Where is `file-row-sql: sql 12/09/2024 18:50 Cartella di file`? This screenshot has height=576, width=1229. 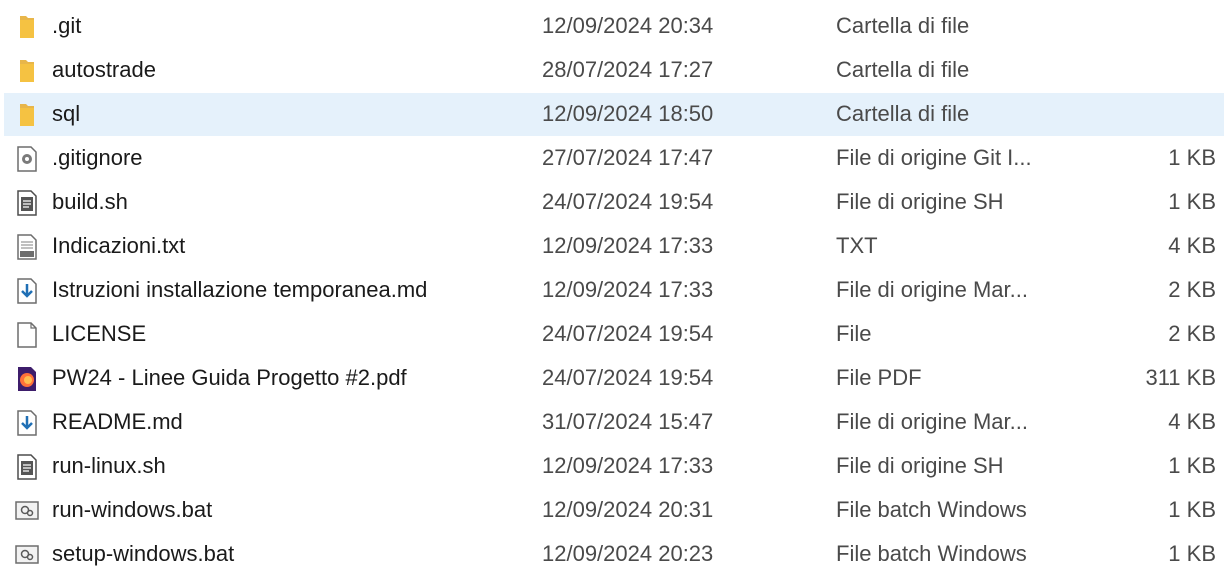 file-row-sql: sql 12/09/2024 18:50 Cartella di file is located at coordinates (614, 114).